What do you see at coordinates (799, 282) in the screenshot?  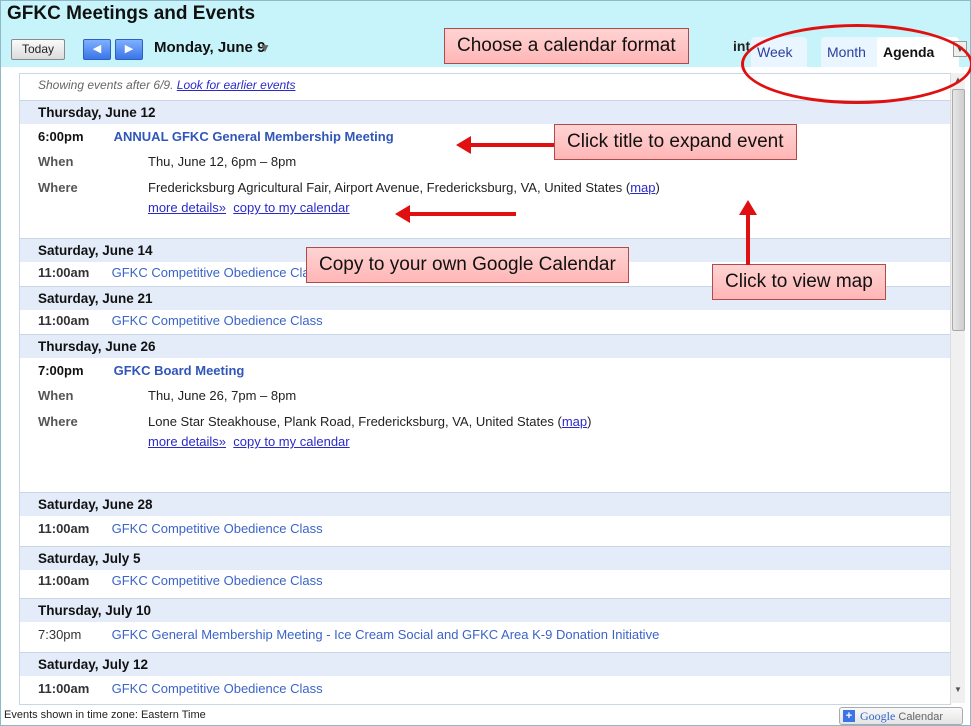 I see `callout-map: Click to view map` at bounding box center [799, 282].